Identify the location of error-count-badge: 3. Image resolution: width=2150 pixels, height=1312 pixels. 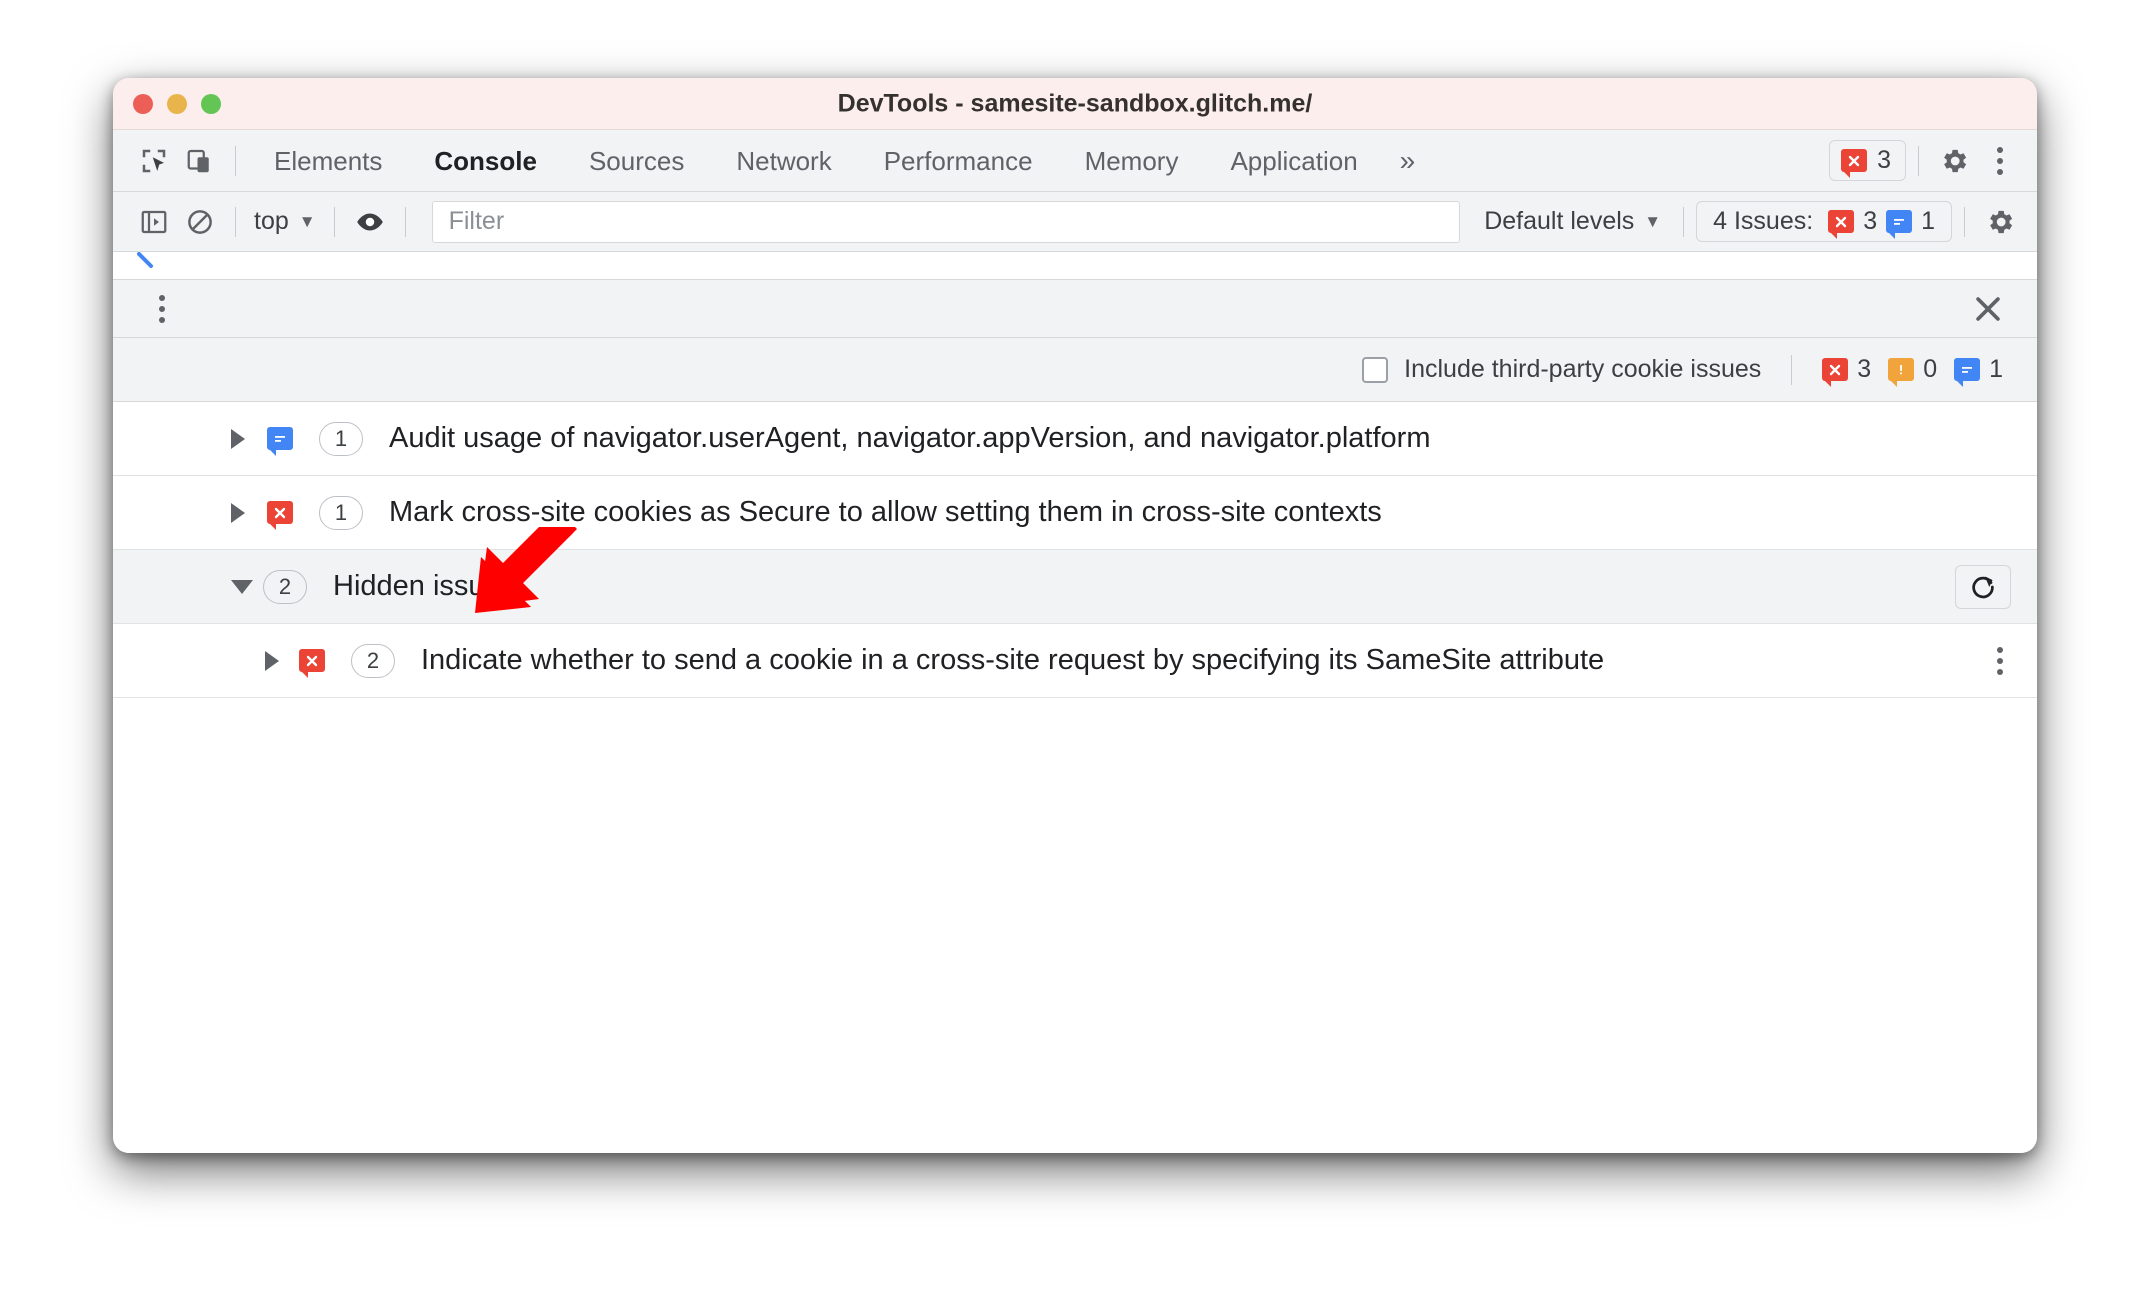
(1867, 160).